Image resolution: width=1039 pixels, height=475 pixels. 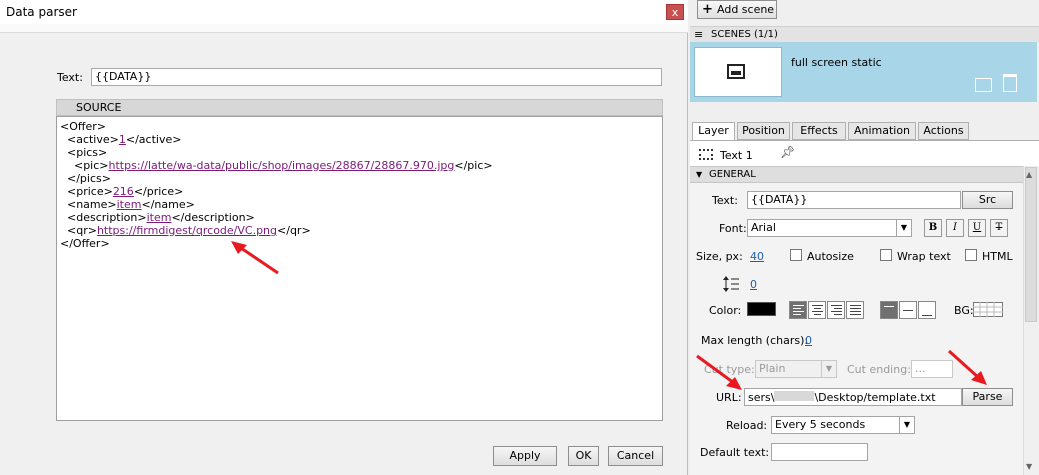 What do you see at coordinates (698, 34) in the screenshot?
I see `hamburger-icon: ≡` at bounding box center [698, 34].